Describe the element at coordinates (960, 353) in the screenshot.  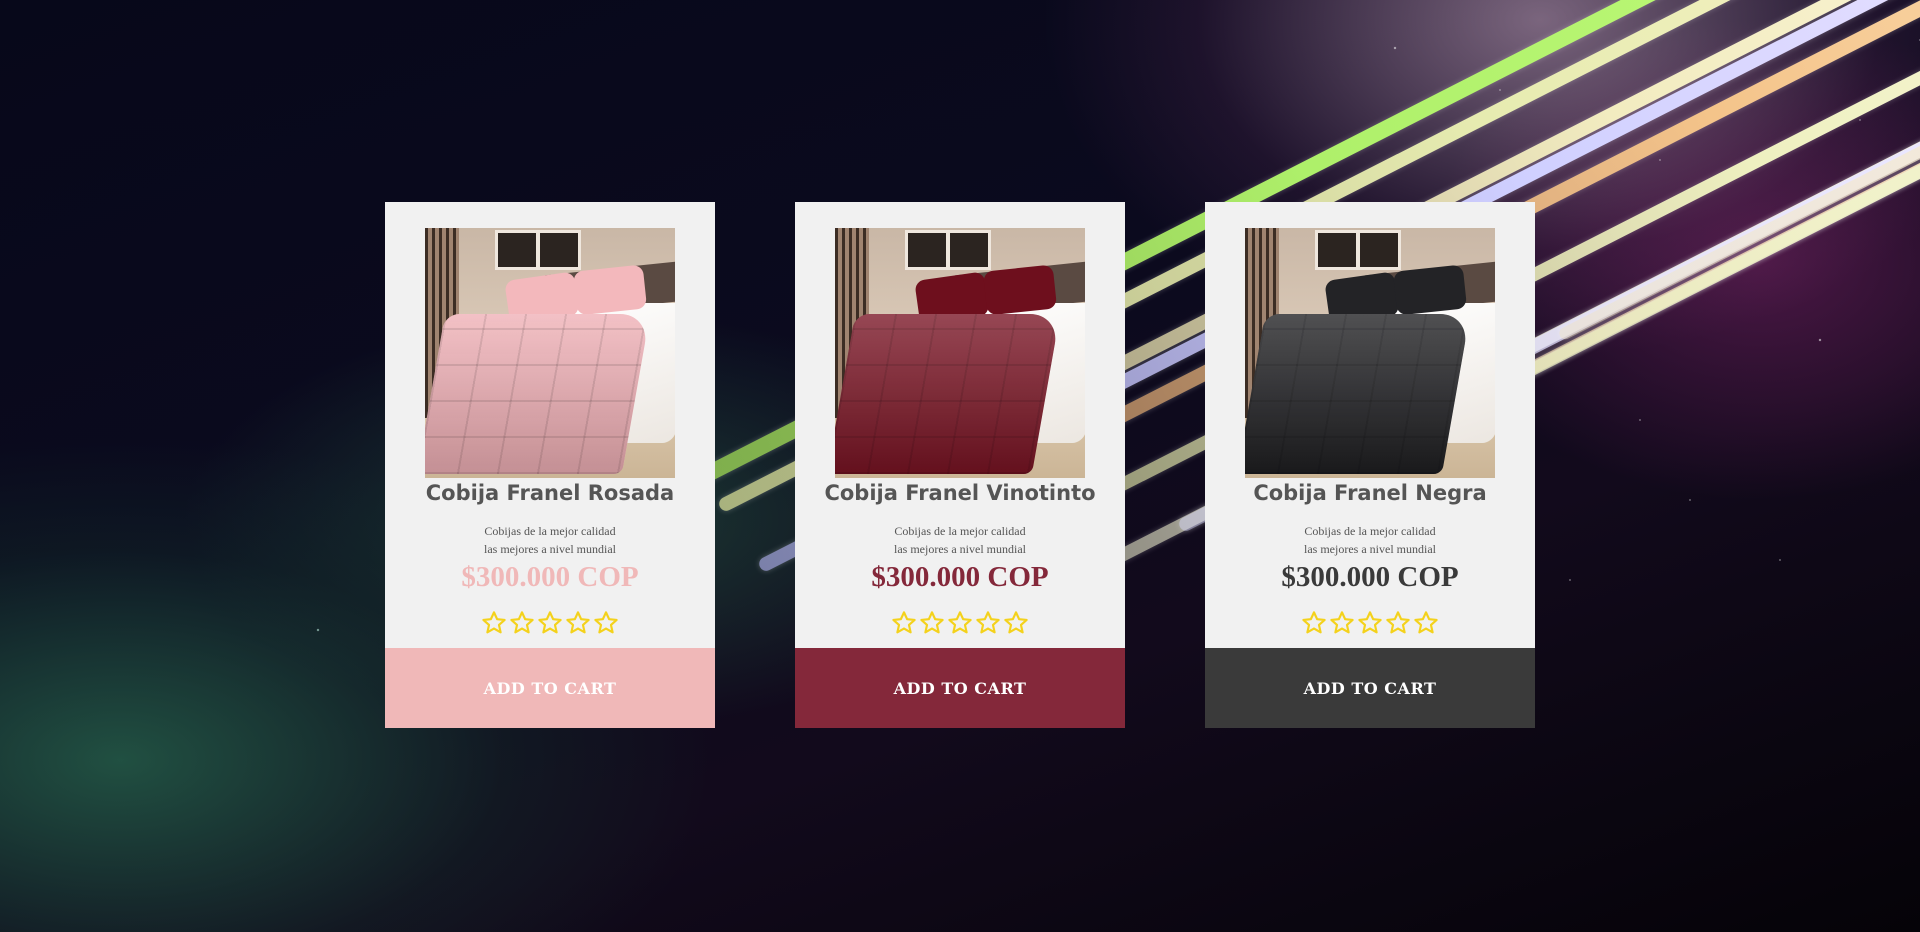
I see `product-image-burgundy-bed` at that location.